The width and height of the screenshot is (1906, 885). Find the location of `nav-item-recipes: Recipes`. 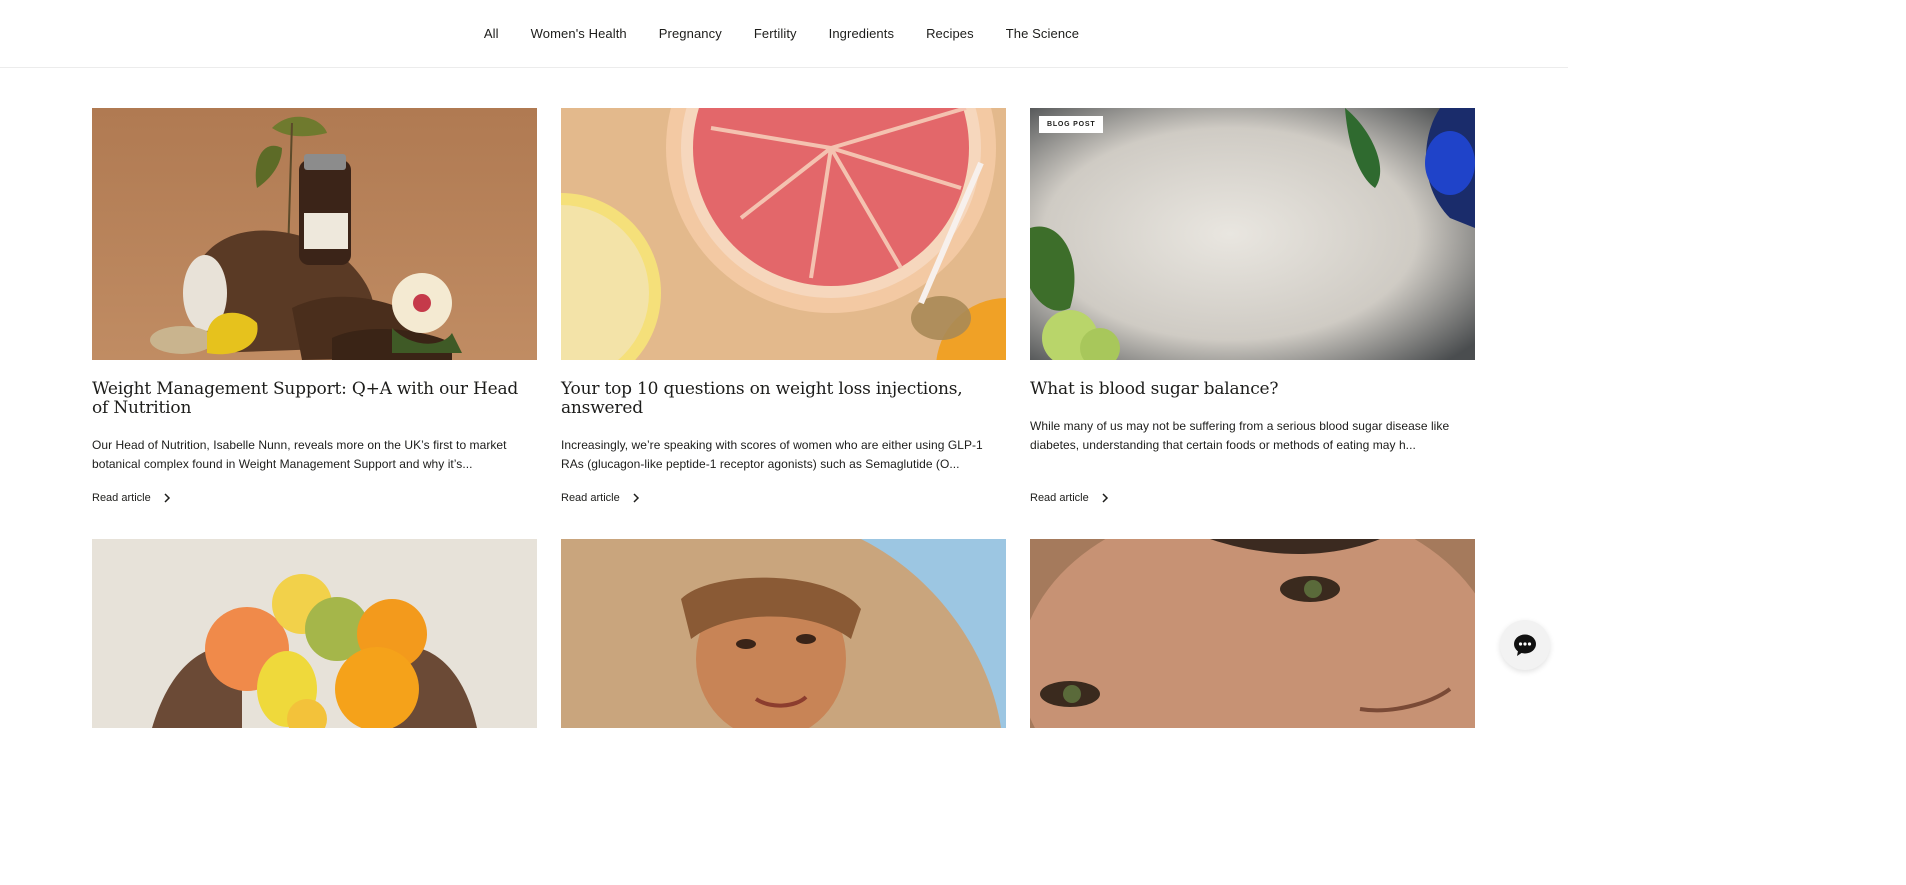

nav-item-recipes: Recipes is located at coordinates (950, 33).